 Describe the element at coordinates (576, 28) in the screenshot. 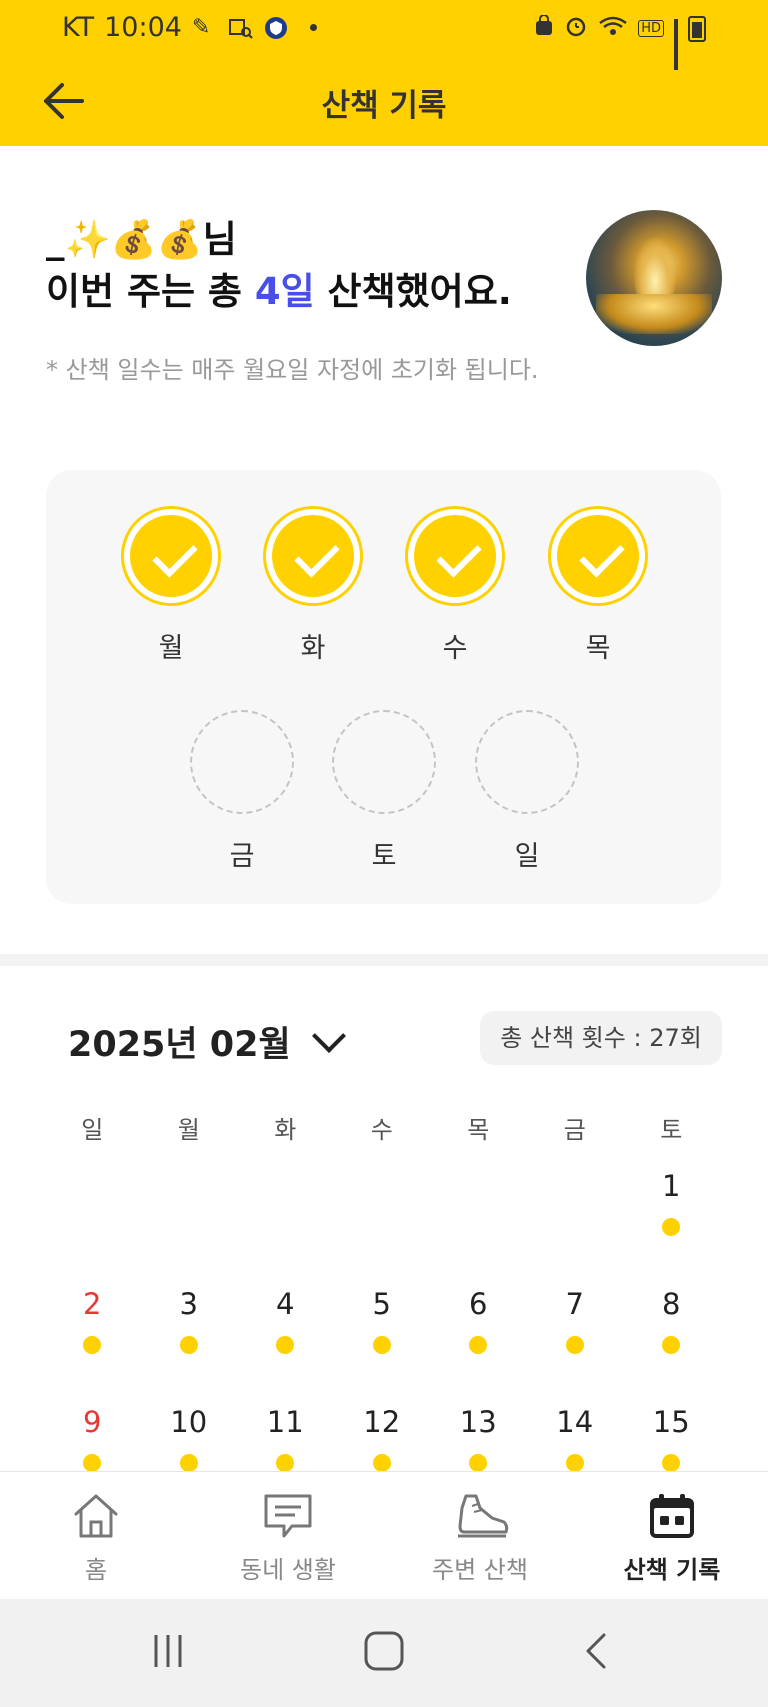

I see `alarm-icon` at that location.